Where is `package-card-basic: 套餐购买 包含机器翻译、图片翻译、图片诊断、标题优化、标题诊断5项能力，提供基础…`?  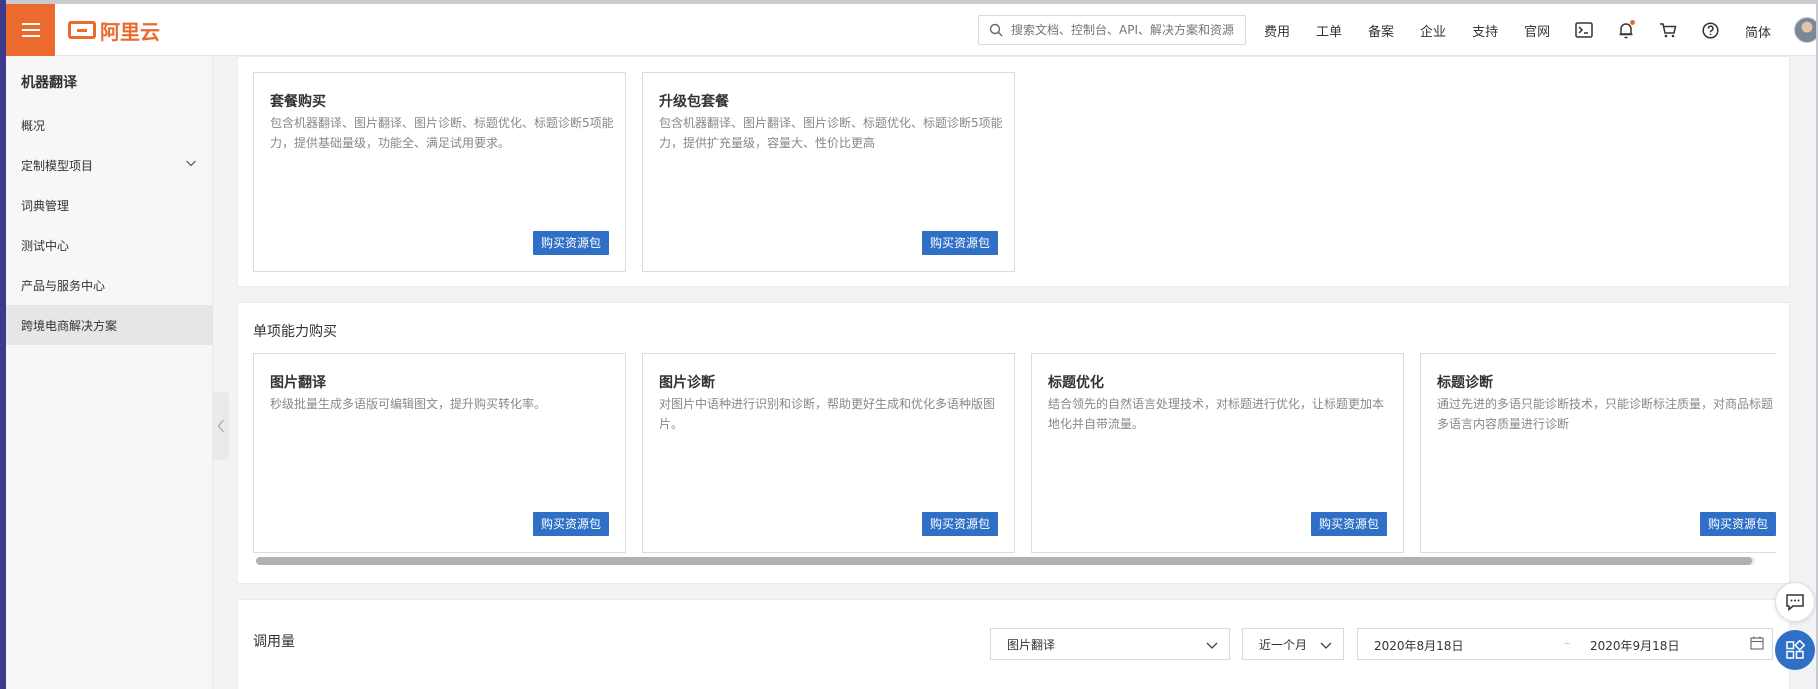
package-card-basic: 套餐购买 包含机器翻译、图片翻译、图片诊断、标题优化、标题诊断5项能力，提供基础… is located at coordinates (439, 172).